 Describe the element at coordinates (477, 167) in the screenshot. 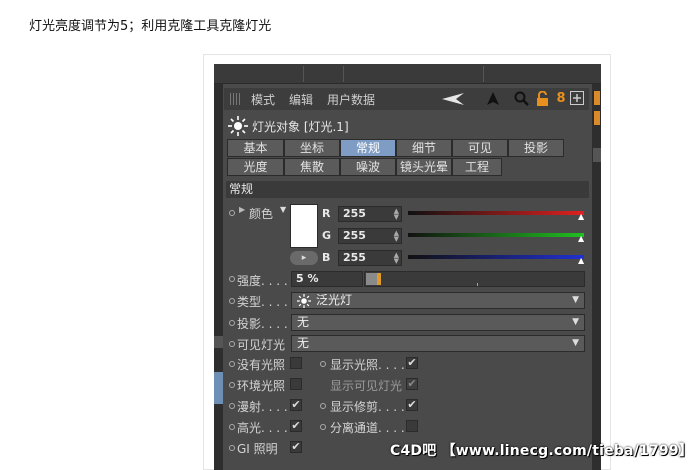

I see `tab-project: 工程` at that location.